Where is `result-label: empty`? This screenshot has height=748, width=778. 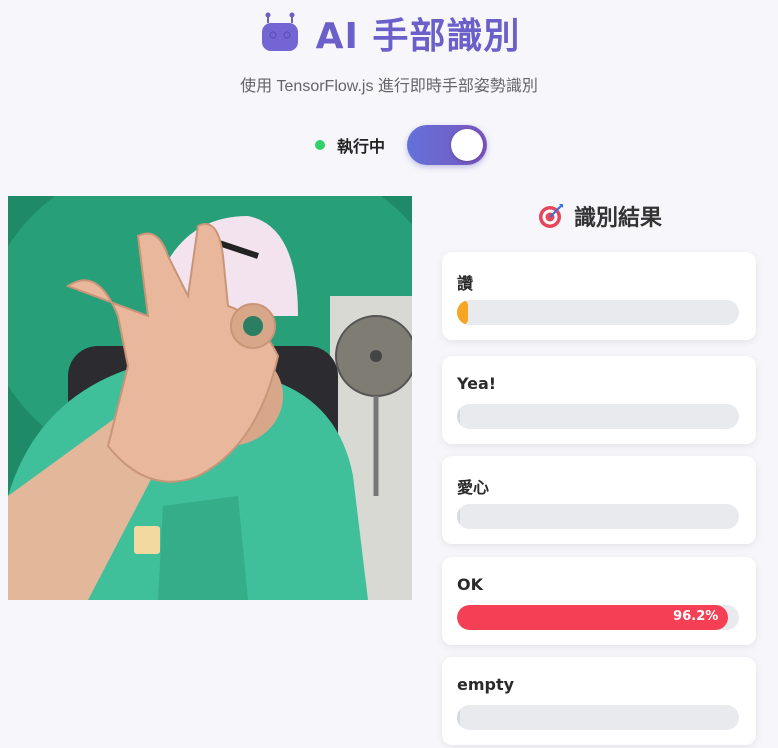
result-label: empty is located at coordinates (486, 684).